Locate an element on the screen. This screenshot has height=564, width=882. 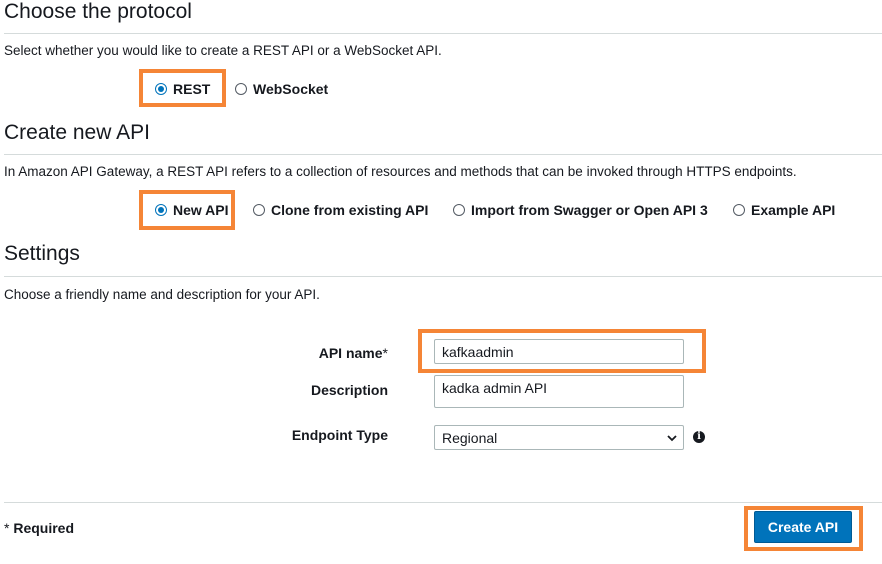
create-divider is located at coordinates (443, 154).